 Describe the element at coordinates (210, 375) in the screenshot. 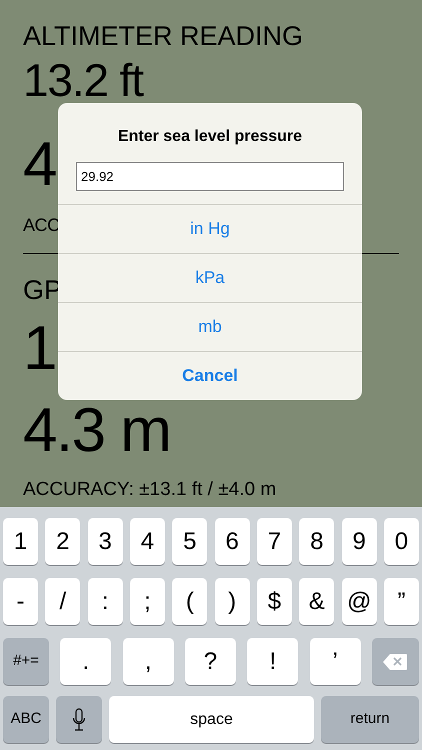

I see `cancel-button: Cancel` at that location.